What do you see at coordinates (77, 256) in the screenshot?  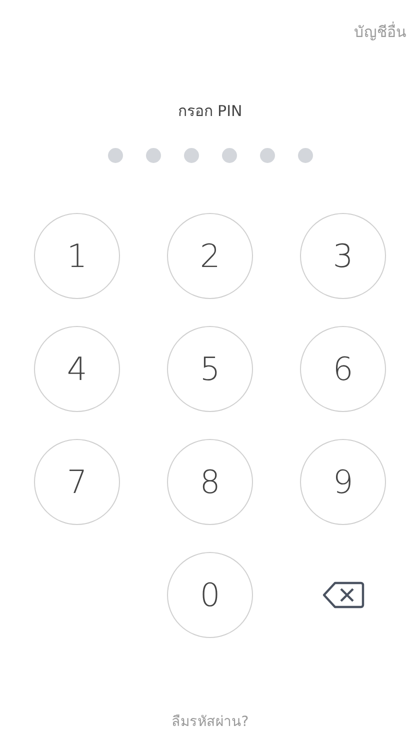 I see `digit-key: 1` at bounding box center [77, 256].